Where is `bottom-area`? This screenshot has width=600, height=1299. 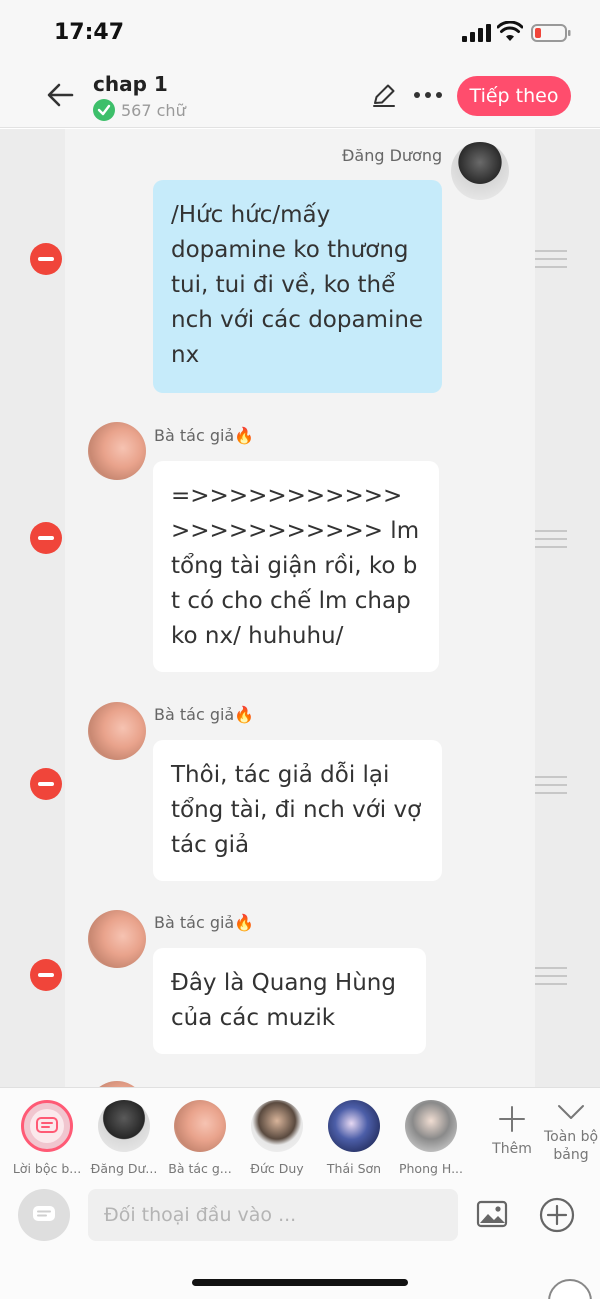 bottom-area is located at coordinates (300, 1279).